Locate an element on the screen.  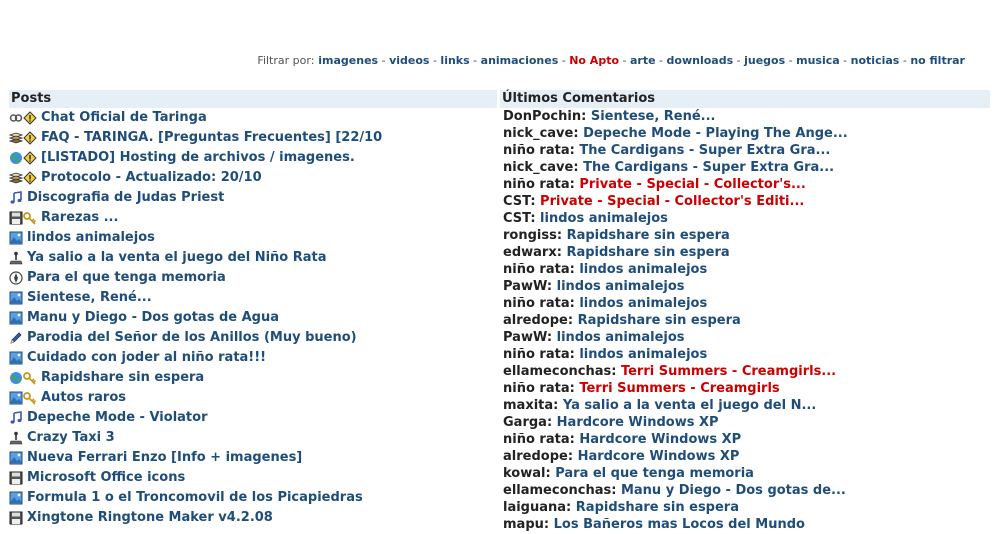
post-title-link: Depeche Mode - Violator is located at coordinates (117, 418).